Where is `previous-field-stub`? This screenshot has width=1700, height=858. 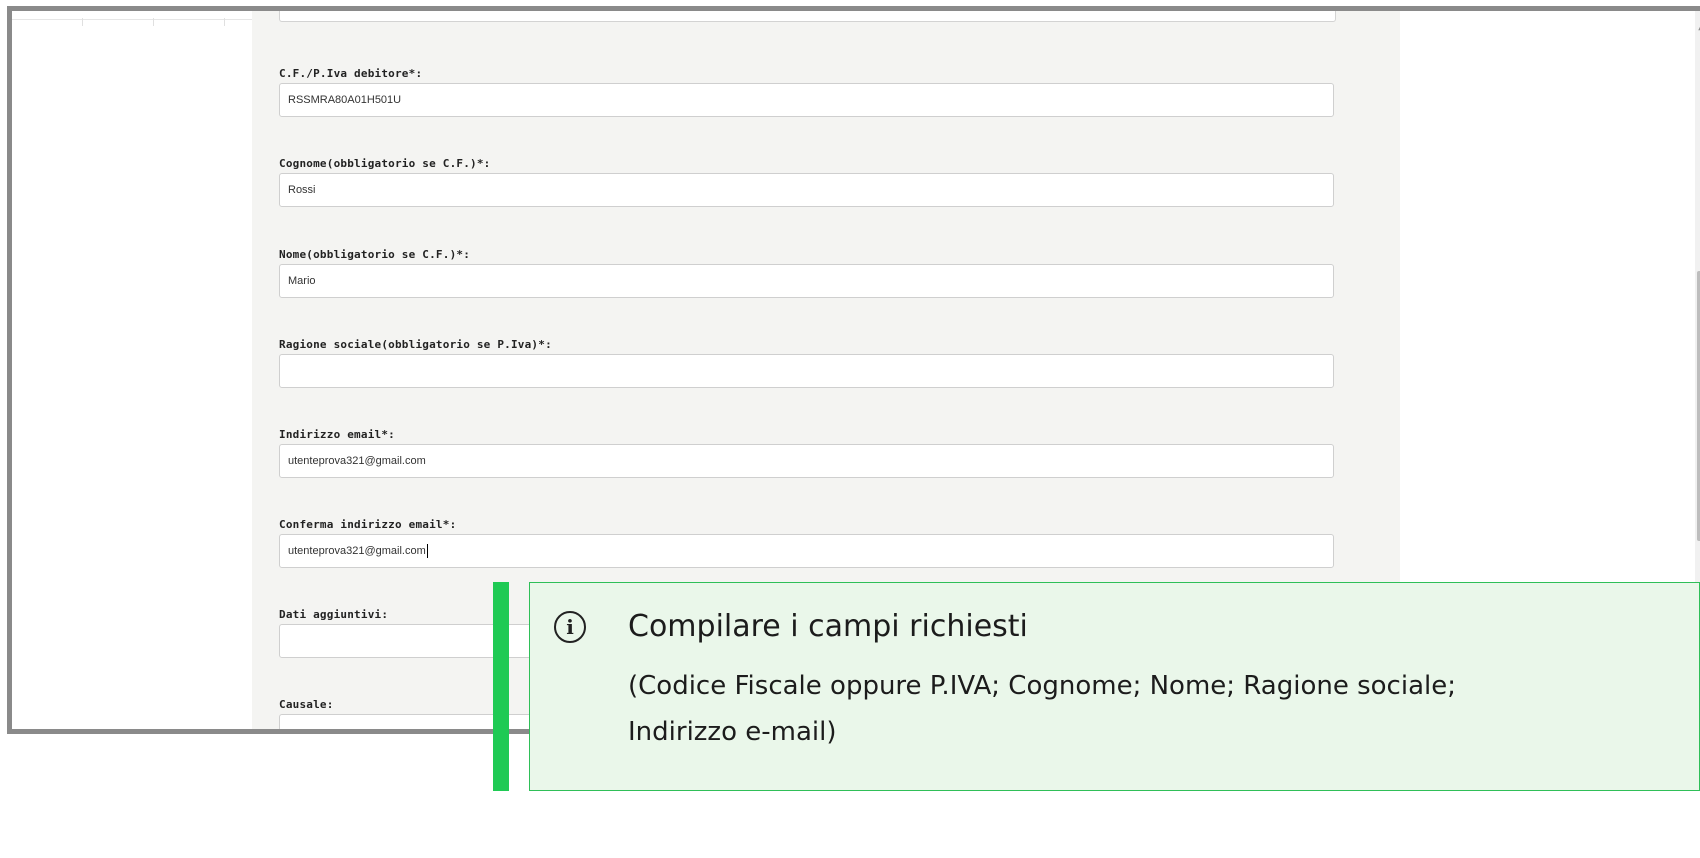
previous-field-stub is located at coordinates (807, 16).